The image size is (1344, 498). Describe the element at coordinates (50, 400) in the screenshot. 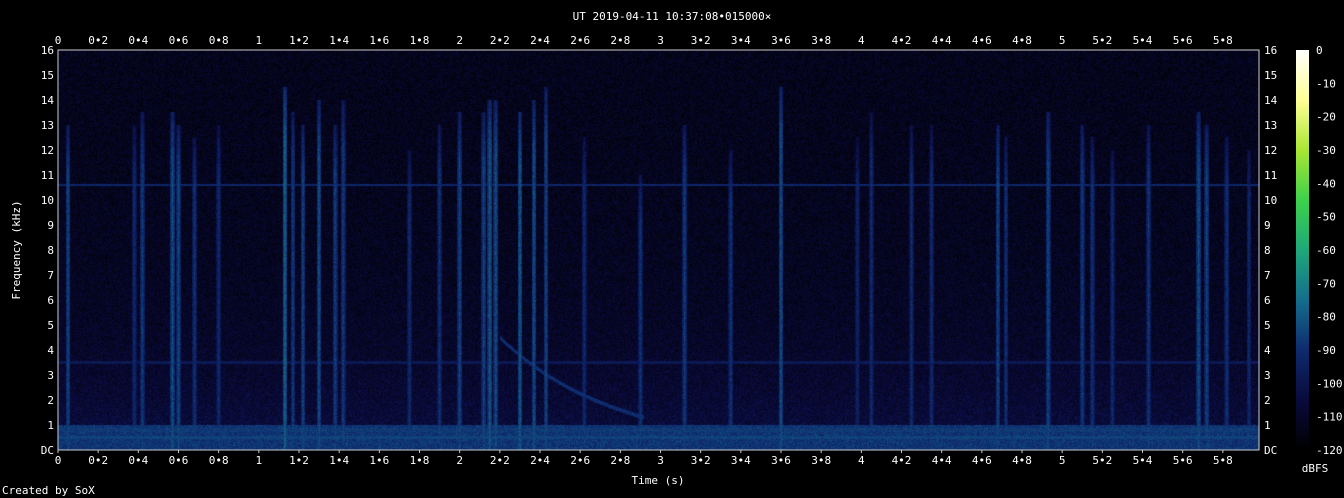

I see `y-tick-label-left: 2` at that location.